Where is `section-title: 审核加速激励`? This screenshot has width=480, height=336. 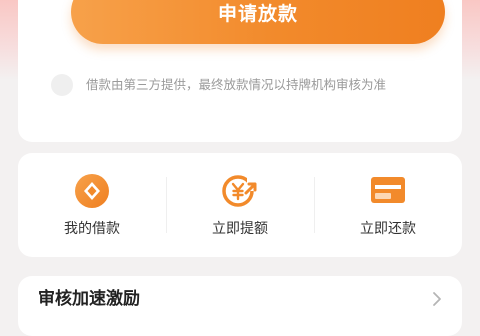
section-title: 审核加速激励 is located at coordinates (89, 299).